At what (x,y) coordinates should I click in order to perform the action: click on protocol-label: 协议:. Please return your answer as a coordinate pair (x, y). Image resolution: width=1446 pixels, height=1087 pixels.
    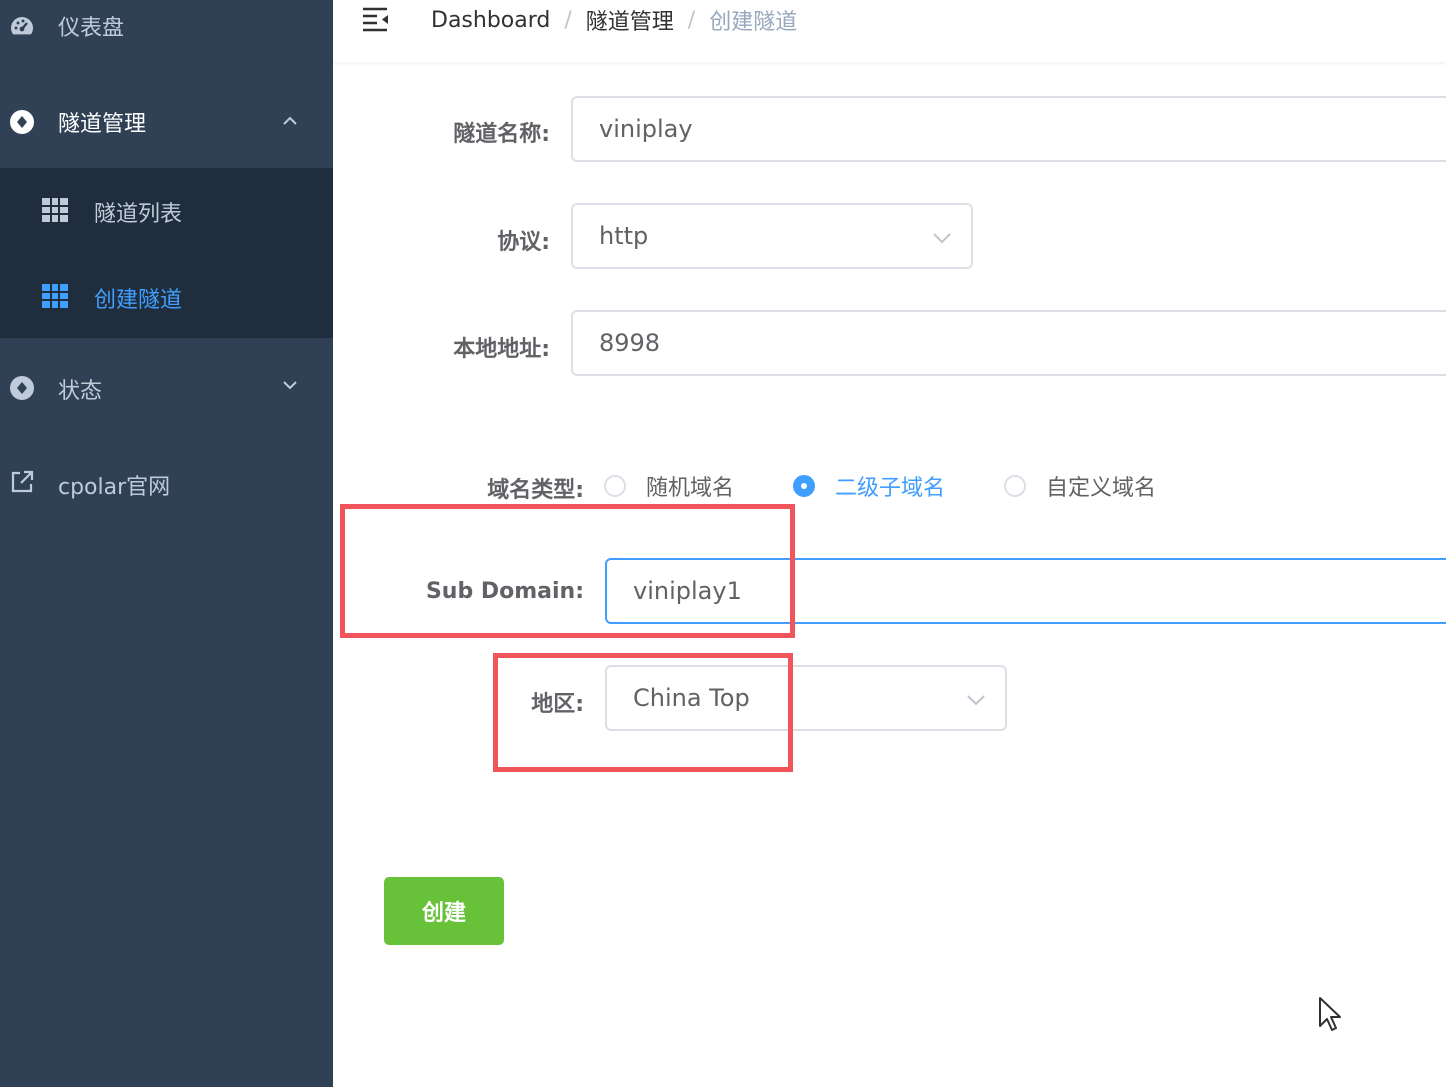
    Looking at the image, I should click on (523, 242).